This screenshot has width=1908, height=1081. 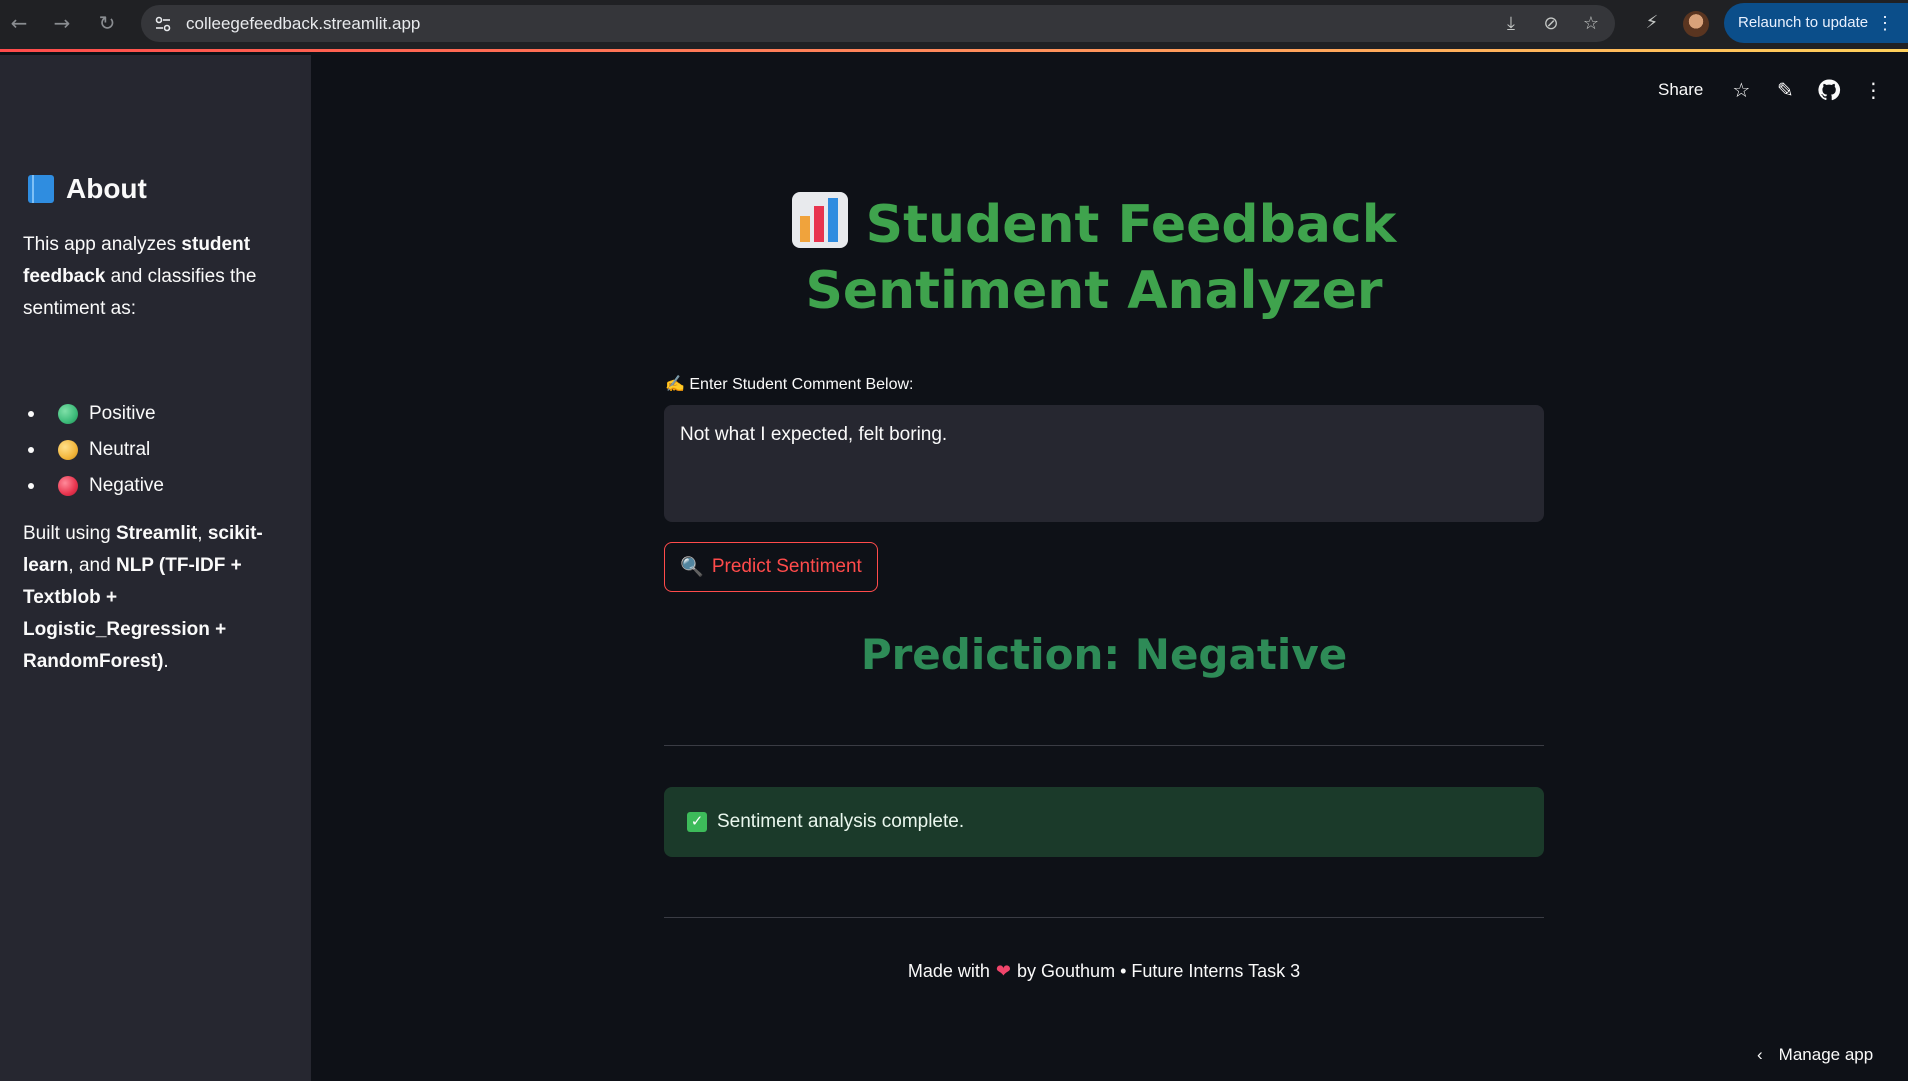 I want to click on comment-textarea: Not what I expected, felt boring., so click(x=1104, y=463).